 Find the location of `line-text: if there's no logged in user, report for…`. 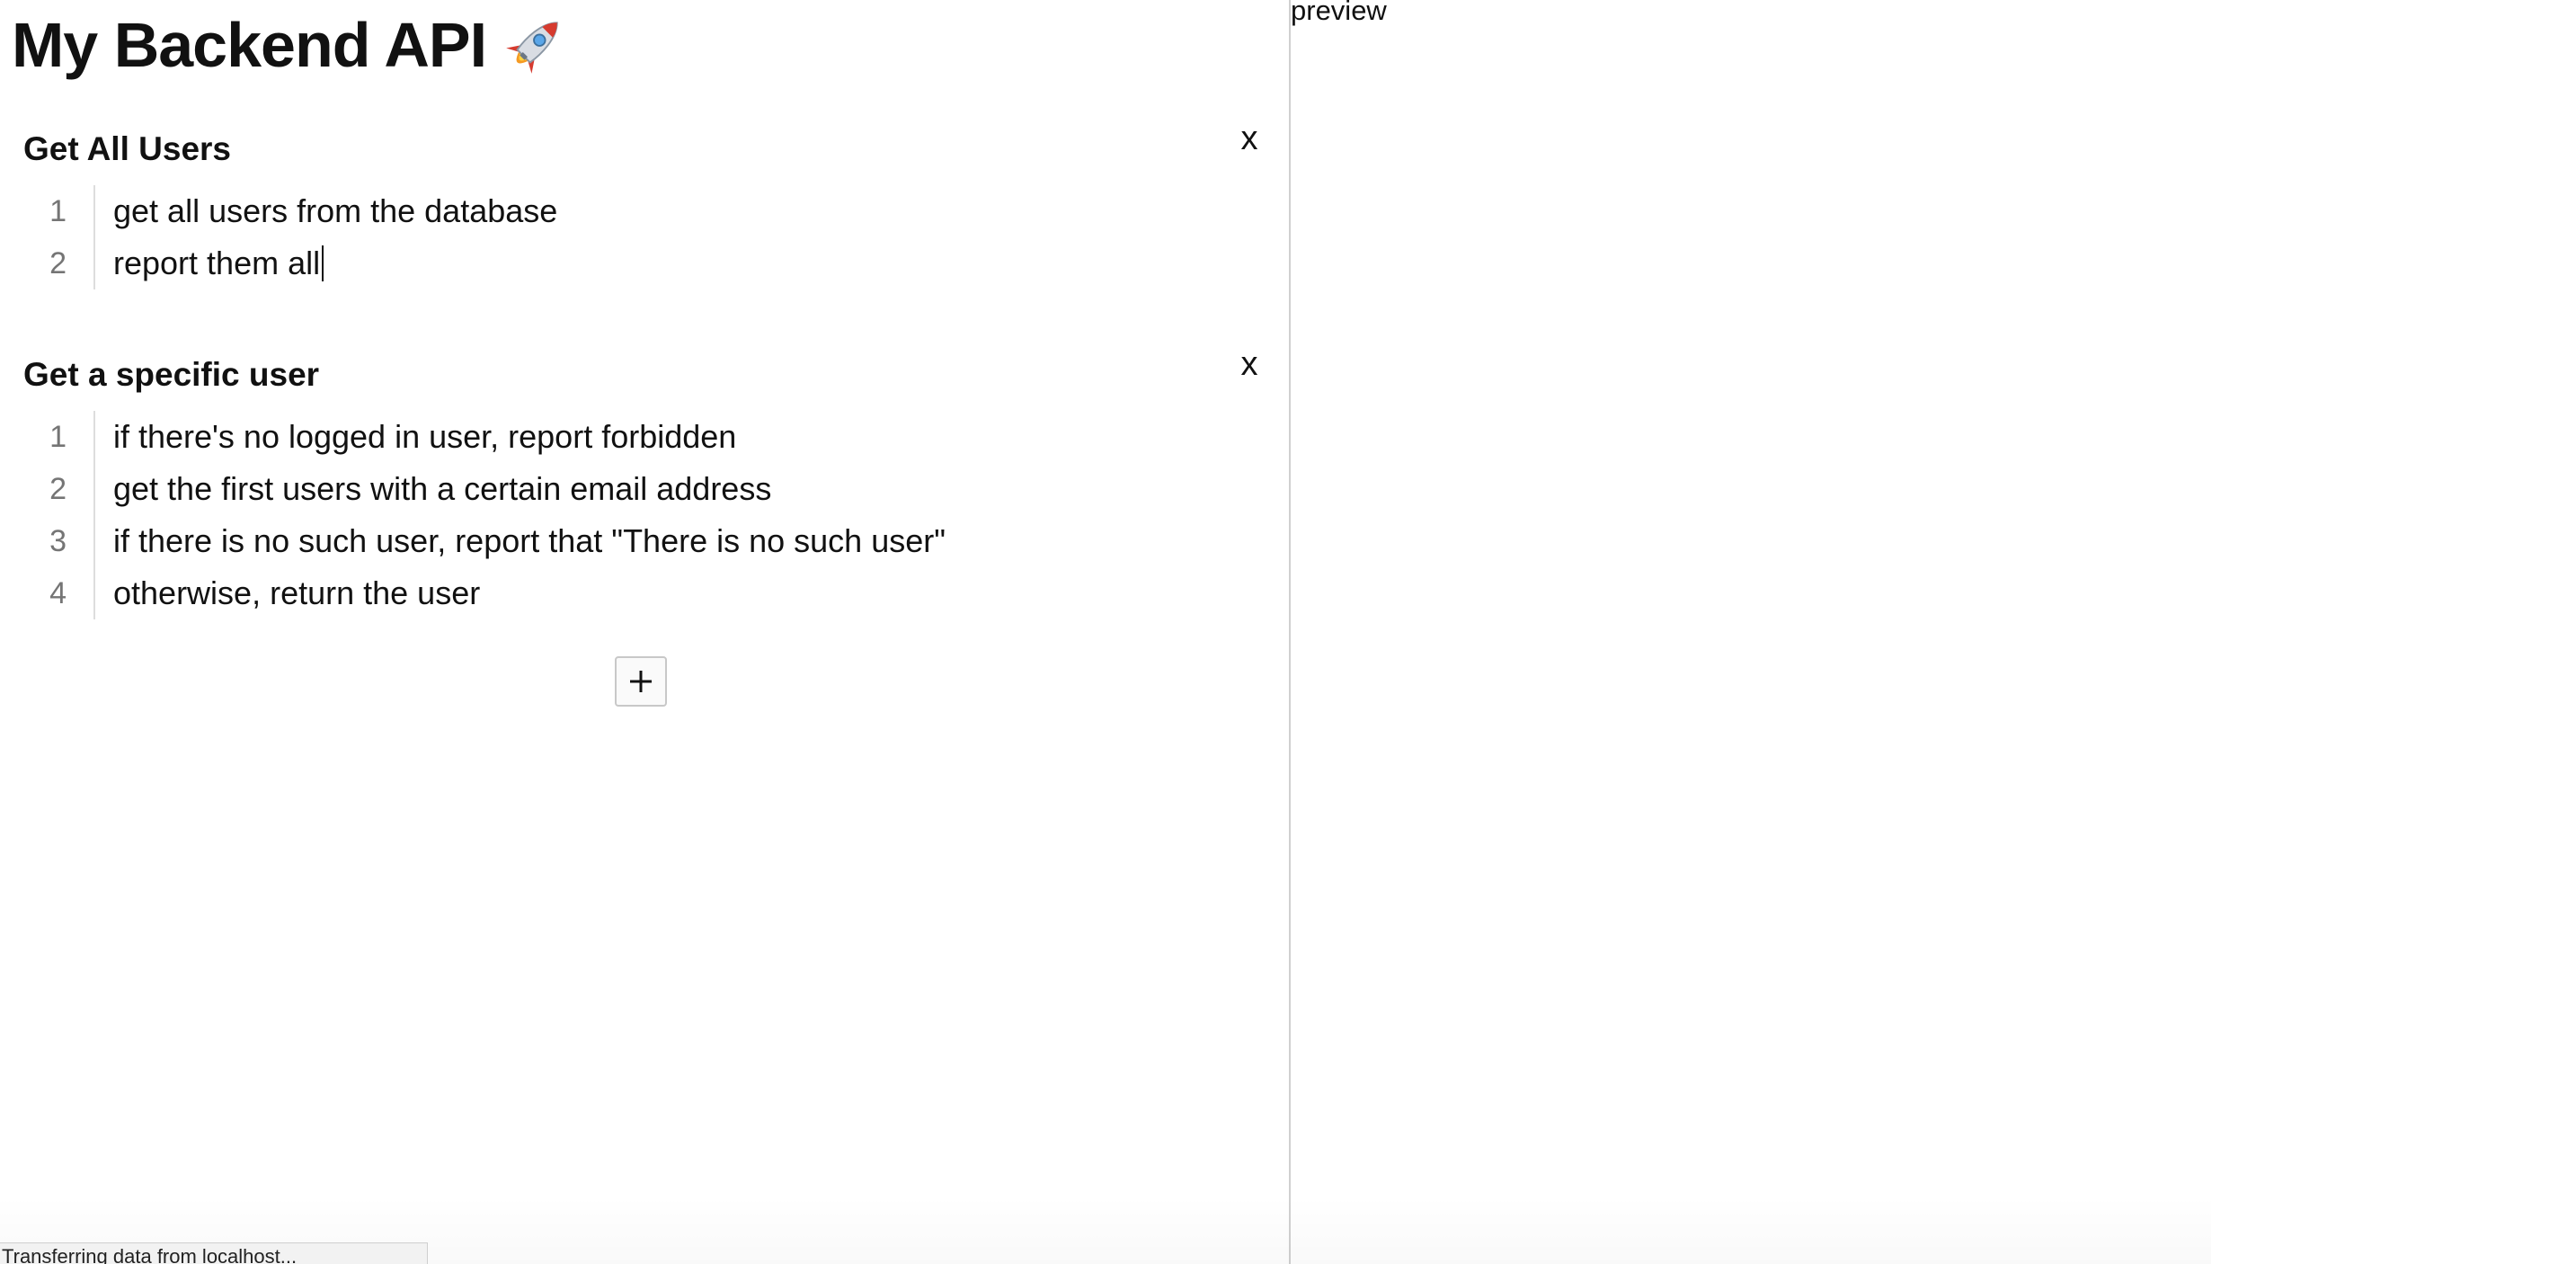

line-text: if there's no logged in user, report for… is located at coordinates (424, 437).